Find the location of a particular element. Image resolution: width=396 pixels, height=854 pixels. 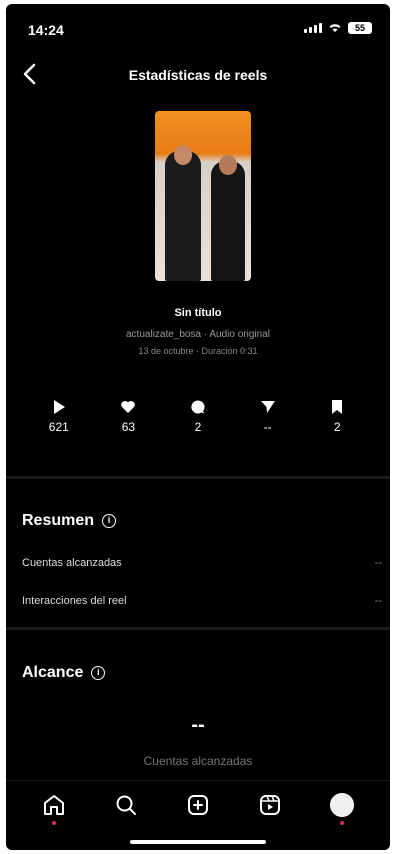

wifi-icon is located at coordinates (335, 28).